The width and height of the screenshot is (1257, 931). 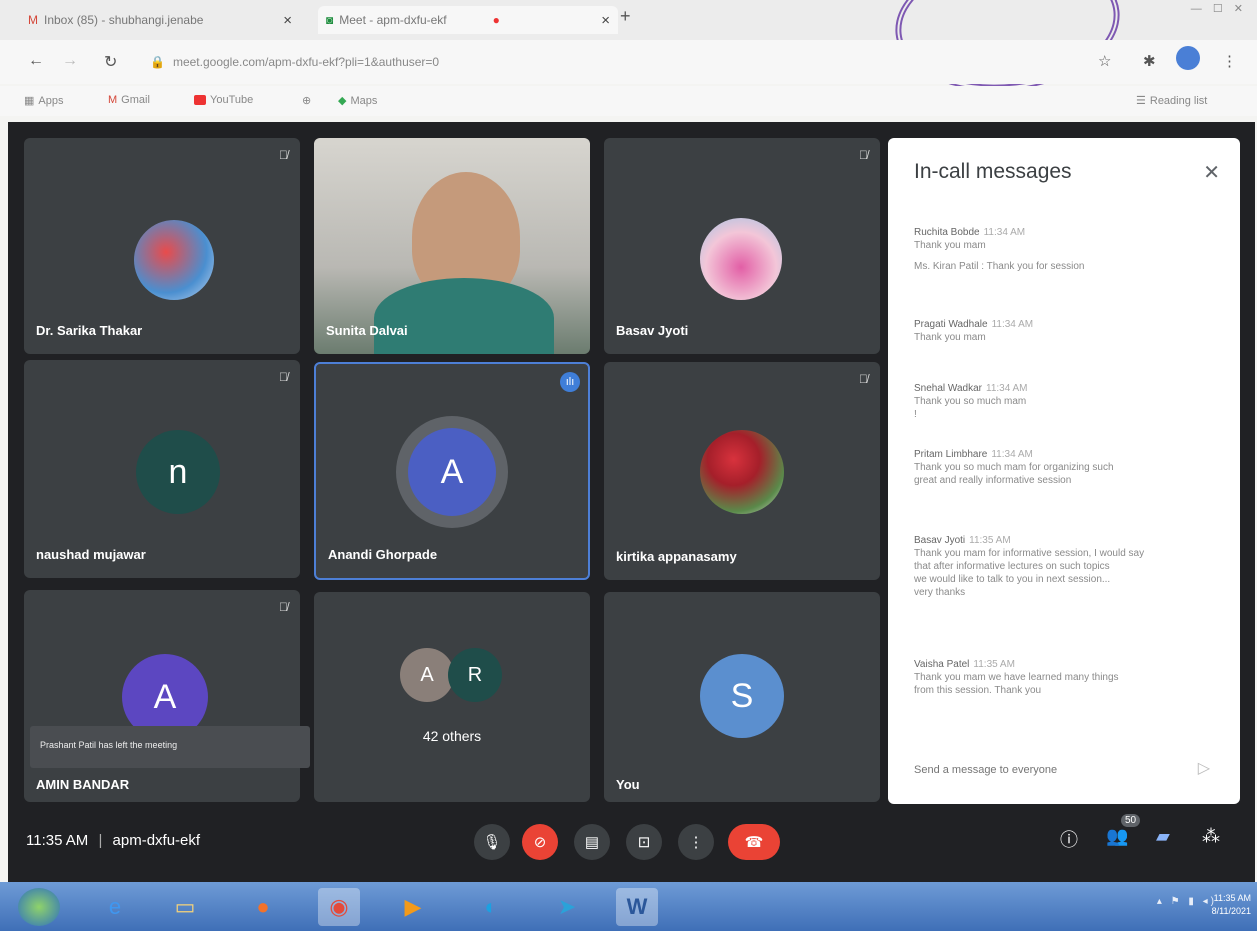 I want to click on participant-tile: 🎙̸ Basav Jyoti, so click(x=742, y=246).